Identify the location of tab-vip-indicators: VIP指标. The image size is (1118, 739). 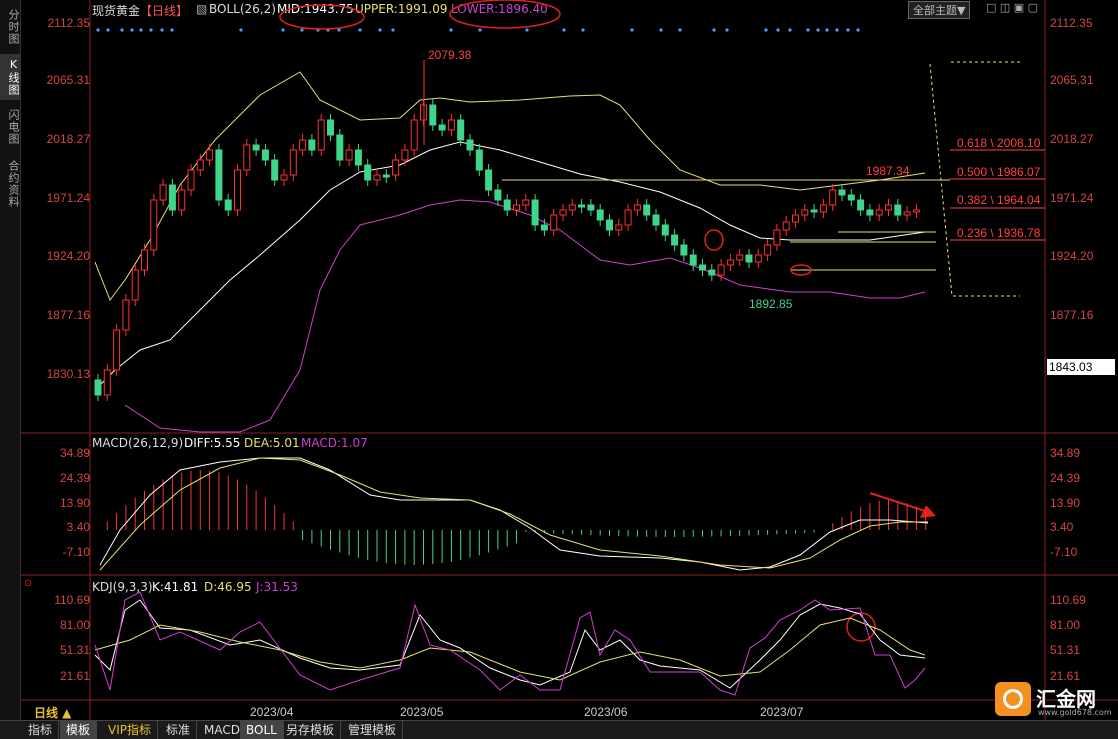
(130, 730).